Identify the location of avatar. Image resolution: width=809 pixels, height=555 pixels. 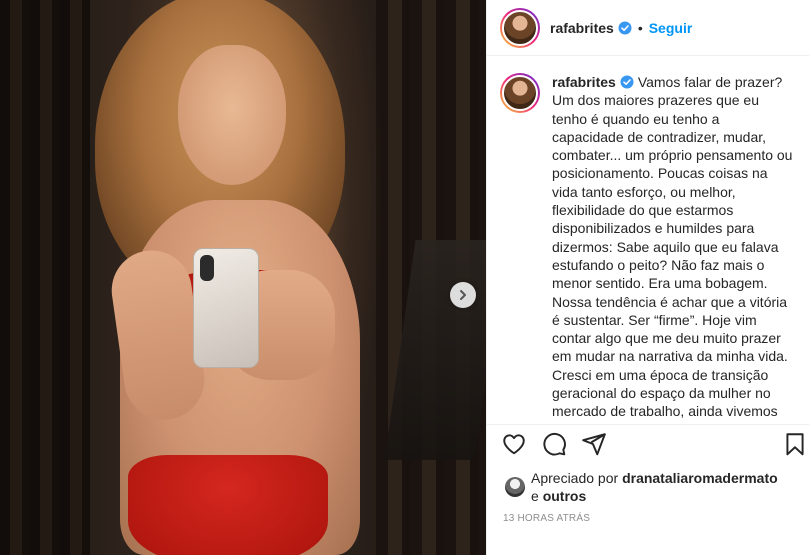
(520, 27).